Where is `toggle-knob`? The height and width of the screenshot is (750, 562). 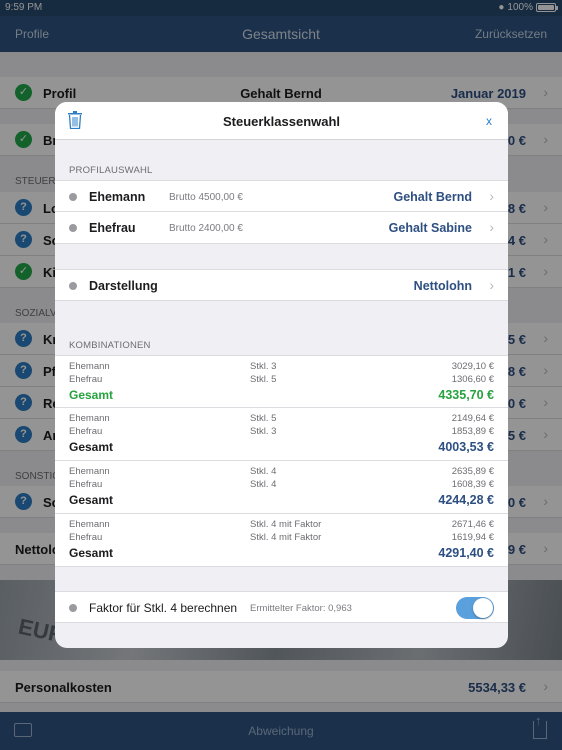 toggle-knob is located at coordinates (483, 608).